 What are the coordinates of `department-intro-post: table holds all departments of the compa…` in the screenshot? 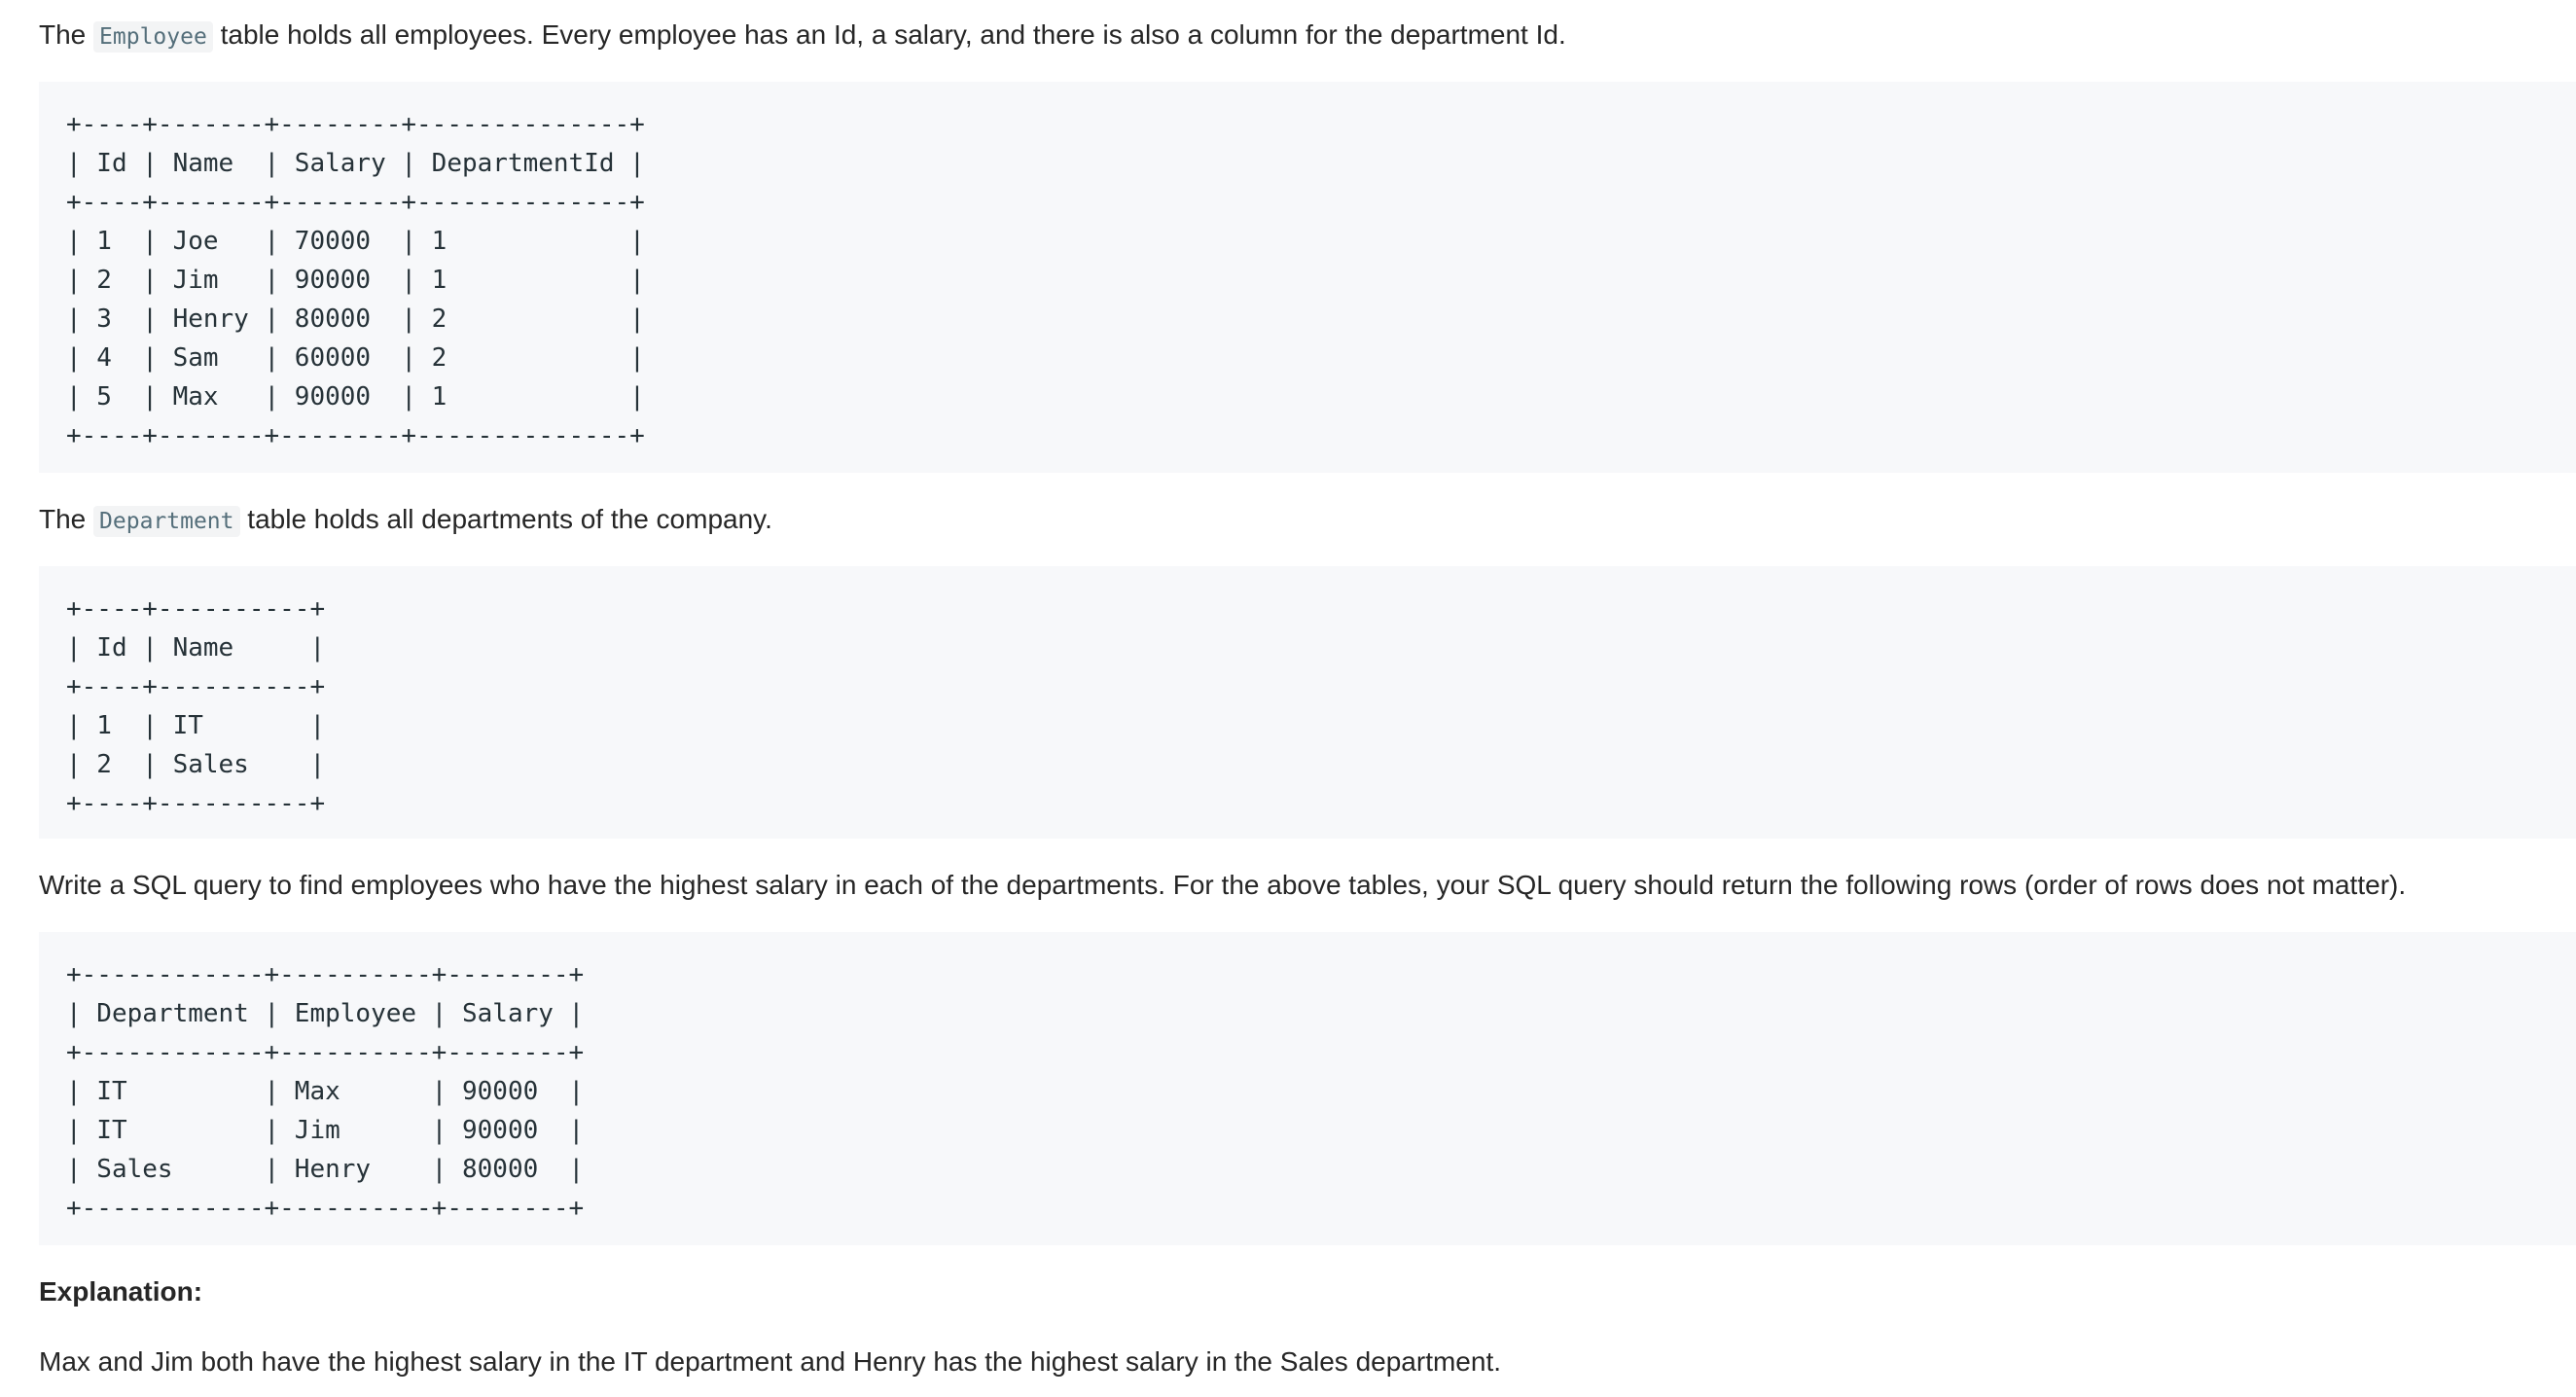 It's located at (509, 519).